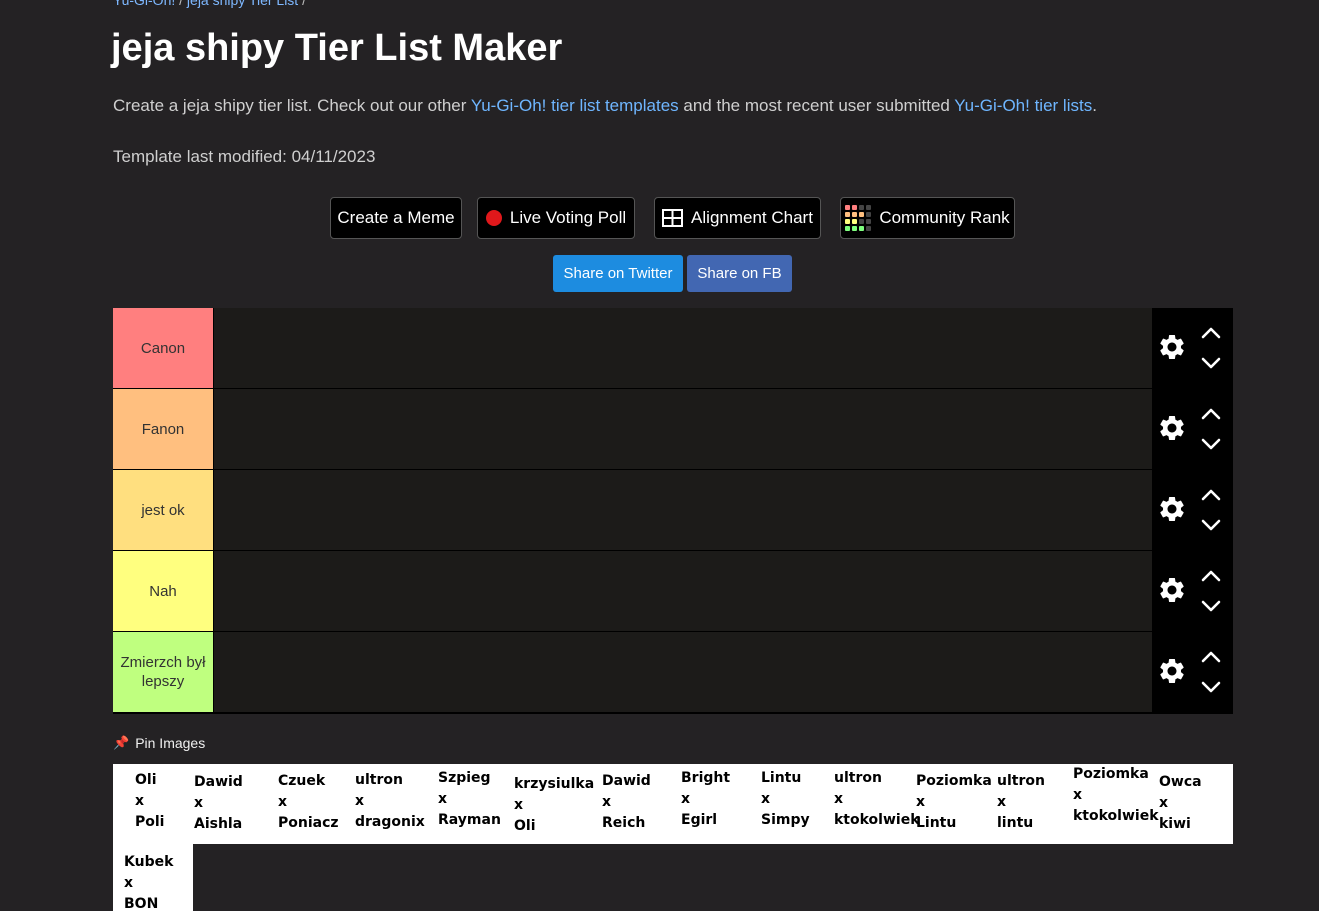  I want to click on pushpin-icon: 📌, so click(121, 742).